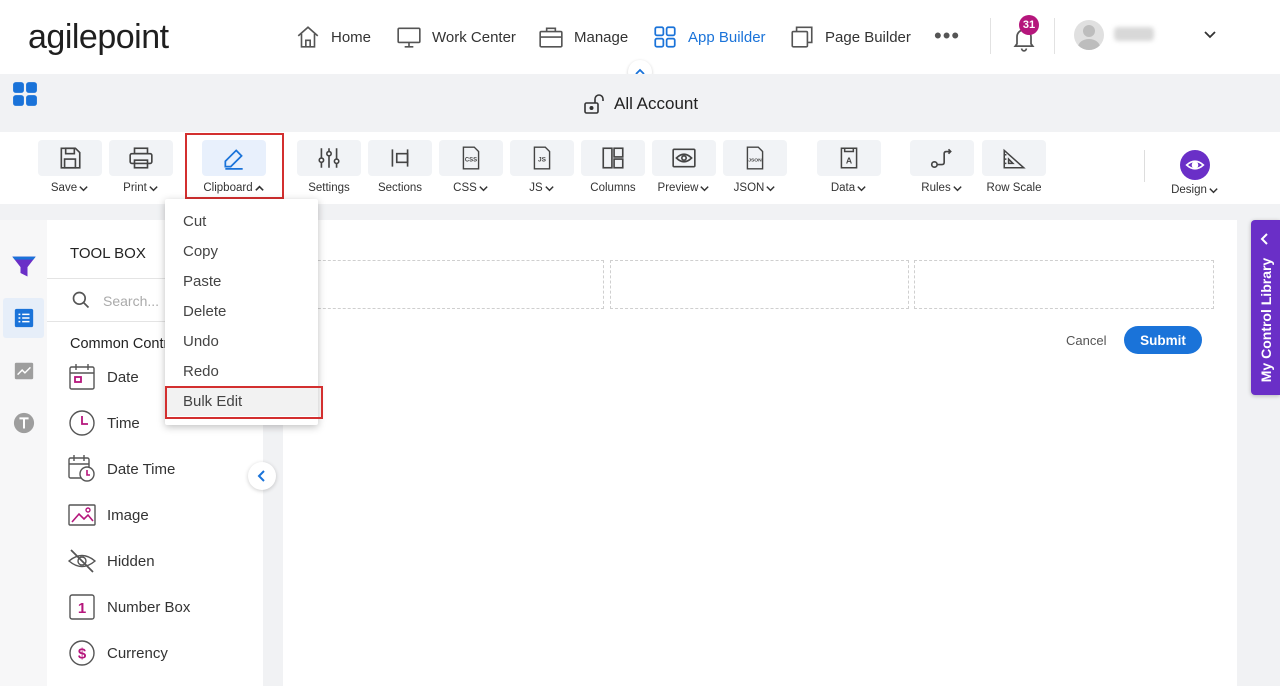 The width and height of the screenshot is (1280, 686). I want to click on svg-text: 1, so click(82, 608).